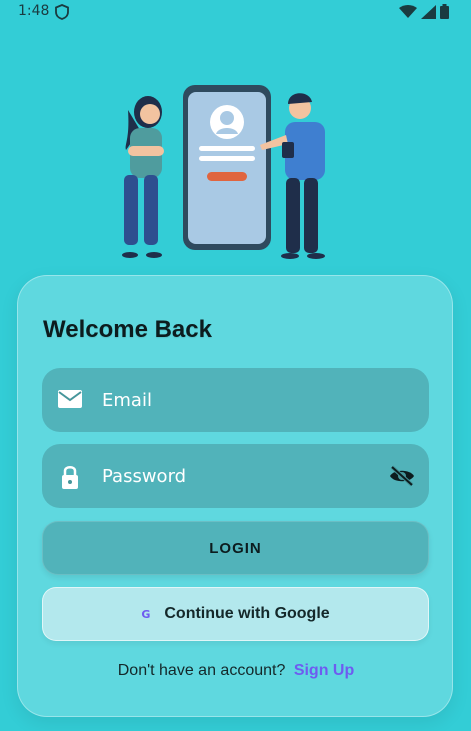 The width and height of the screenshot is (471, 731). Describe the element at coordinates (225, 172) in the screenshot. I see `login-illustration` at that location.